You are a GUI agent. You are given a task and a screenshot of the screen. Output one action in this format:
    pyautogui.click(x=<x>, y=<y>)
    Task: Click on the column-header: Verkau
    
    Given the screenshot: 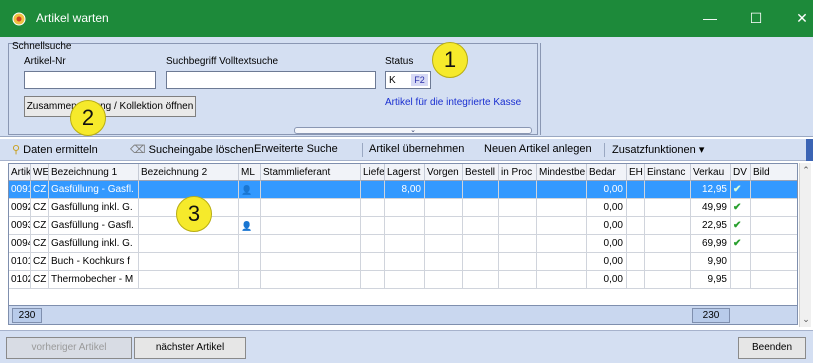 What is the action you would take?
    pyautogui.click(x=711, y=172)
    